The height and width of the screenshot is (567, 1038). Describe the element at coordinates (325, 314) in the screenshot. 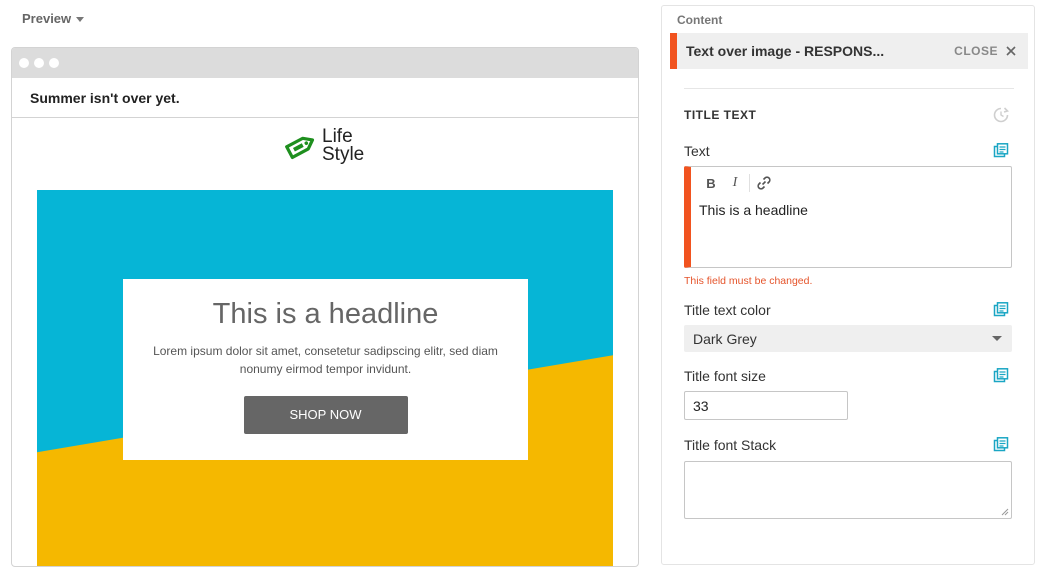

I see `hero-headline: This is a headline` at that location.